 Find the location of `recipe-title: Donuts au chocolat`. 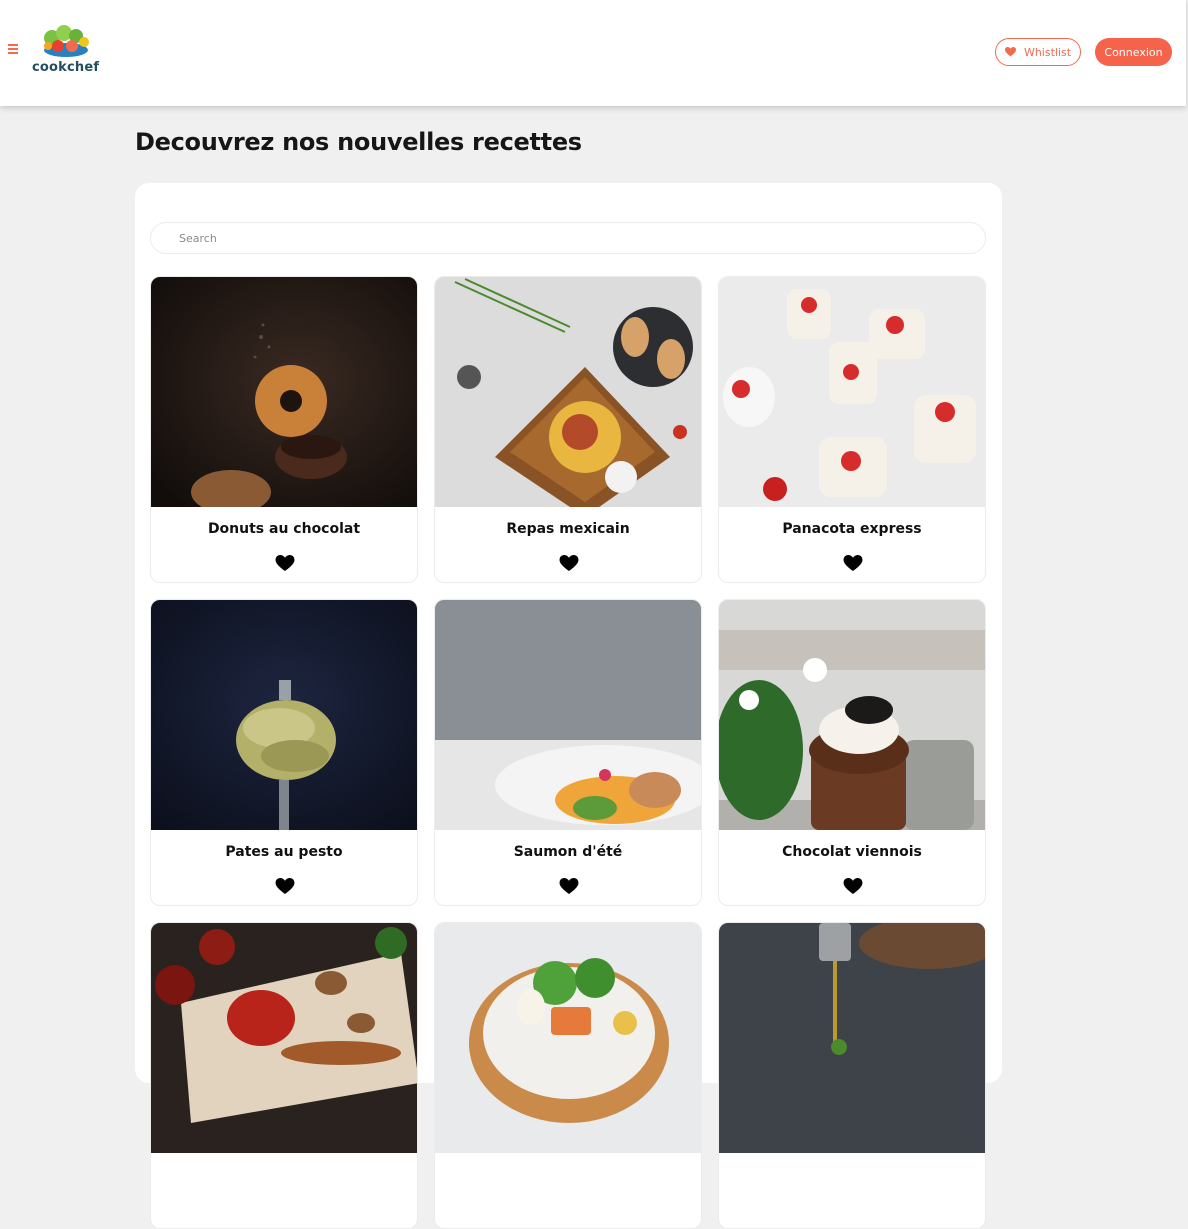

recipe-title: Donuts au chocolat is located at coordinates (284, 529).